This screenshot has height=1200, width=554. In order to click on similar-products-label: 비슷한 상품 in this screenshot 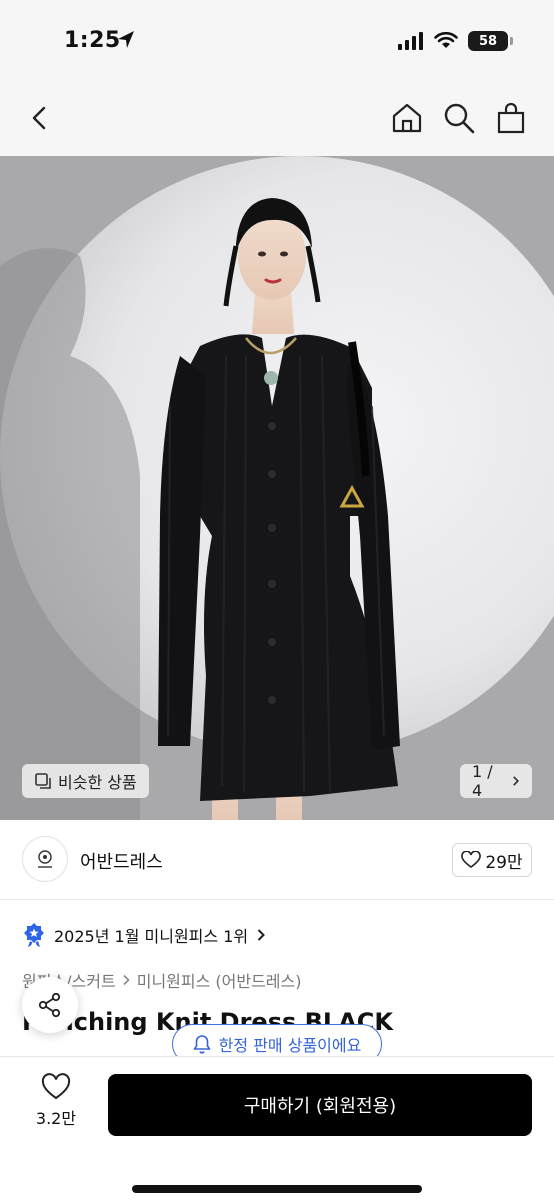, I will do `click(97, 782)`.